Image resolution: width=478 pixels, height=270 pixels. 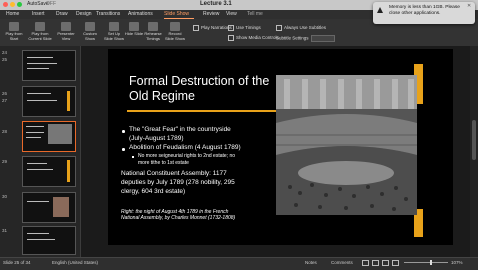 What do you see at coordinates (365, 263) in the screenshot?
I see `normal-view-icon` at bounding box center [365, 263].